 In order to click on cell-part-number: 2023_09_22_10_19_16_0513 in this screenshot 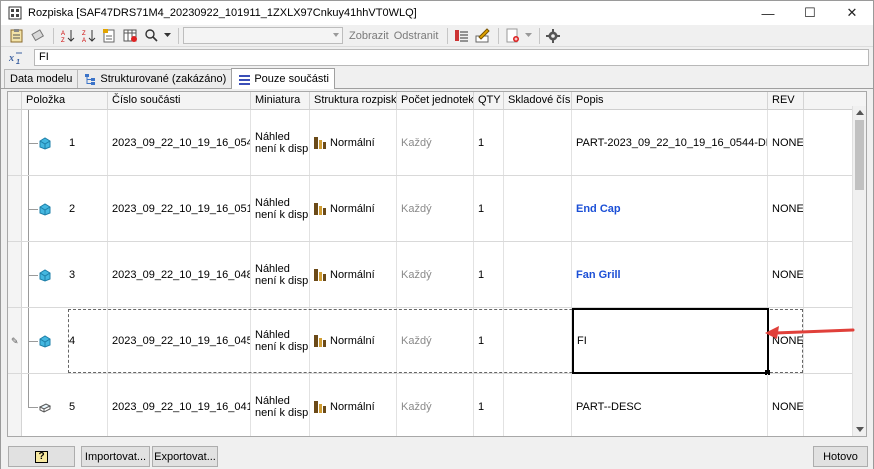, I will do `click(179, 208)`.